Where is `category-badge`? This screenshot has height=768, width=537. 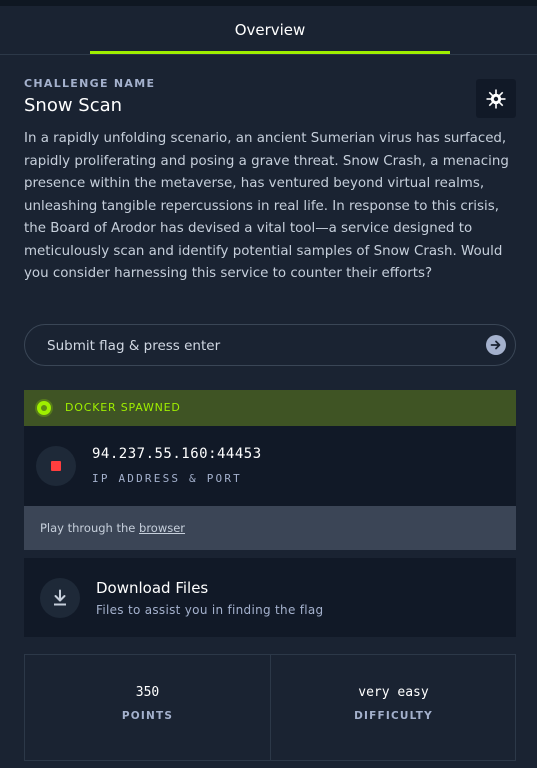 category-badge is located at coordinates (496, 98).